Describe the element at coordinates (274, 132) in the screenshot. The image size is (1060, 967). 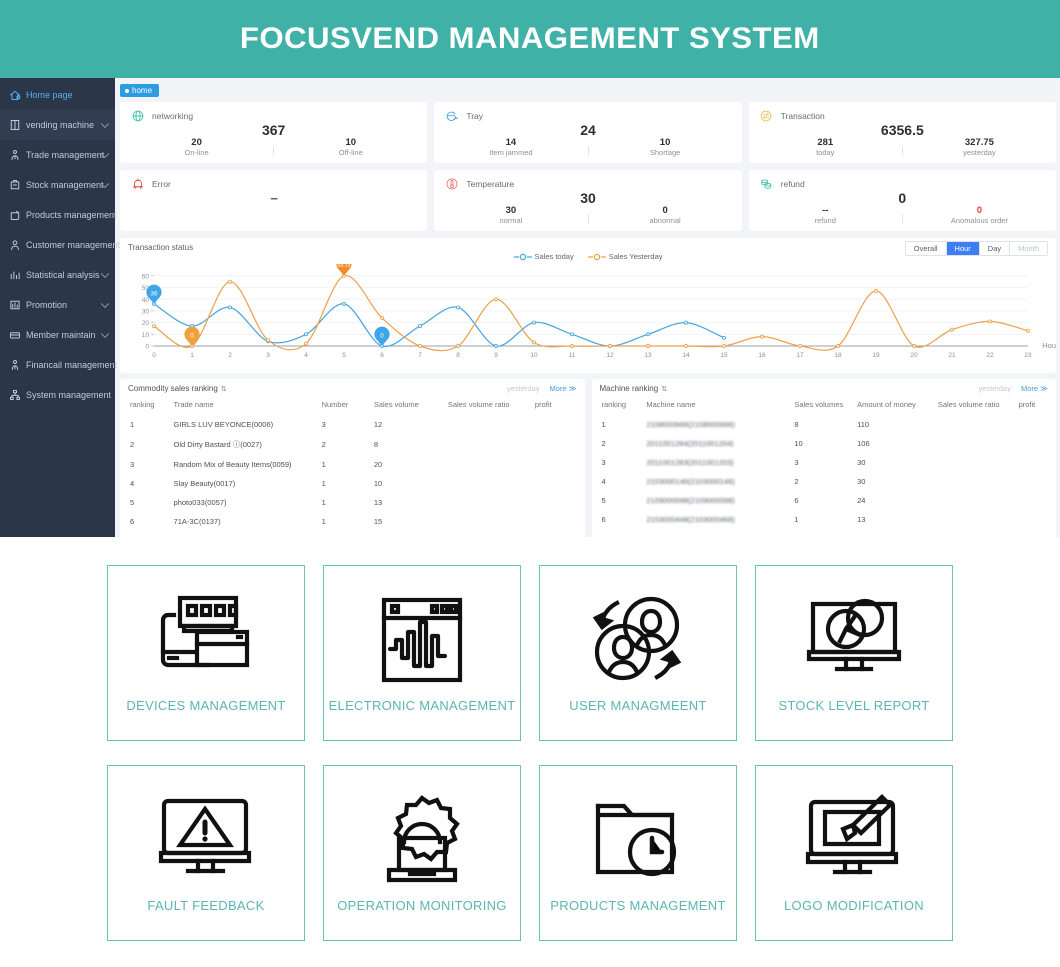
I see `stat-card-networking: networking 367 20 On-line 10 Off-line` at that location.